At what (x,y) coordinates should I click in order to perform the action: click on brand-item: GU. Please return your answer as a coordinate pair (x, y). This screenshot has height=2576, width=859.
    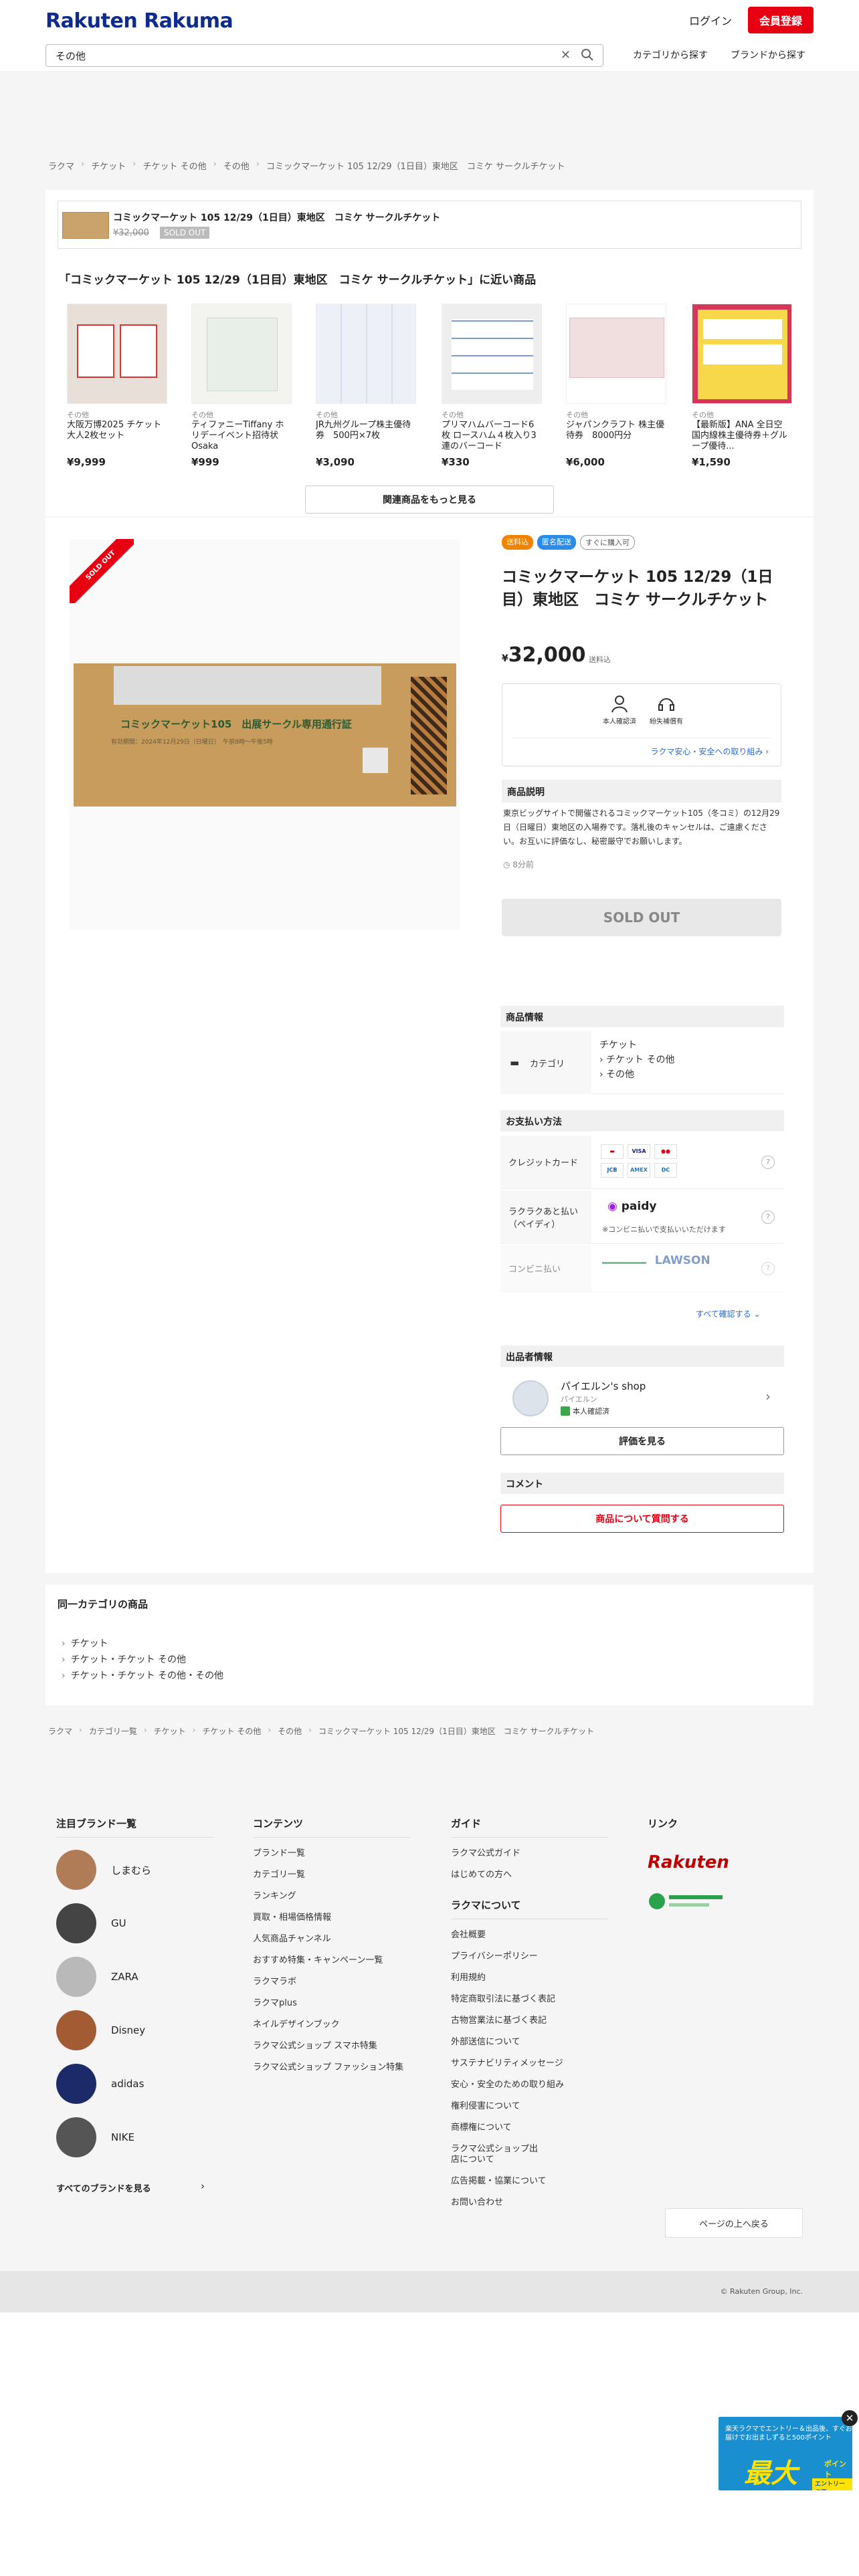
    Looking at the image, I should click on (135, 1923).